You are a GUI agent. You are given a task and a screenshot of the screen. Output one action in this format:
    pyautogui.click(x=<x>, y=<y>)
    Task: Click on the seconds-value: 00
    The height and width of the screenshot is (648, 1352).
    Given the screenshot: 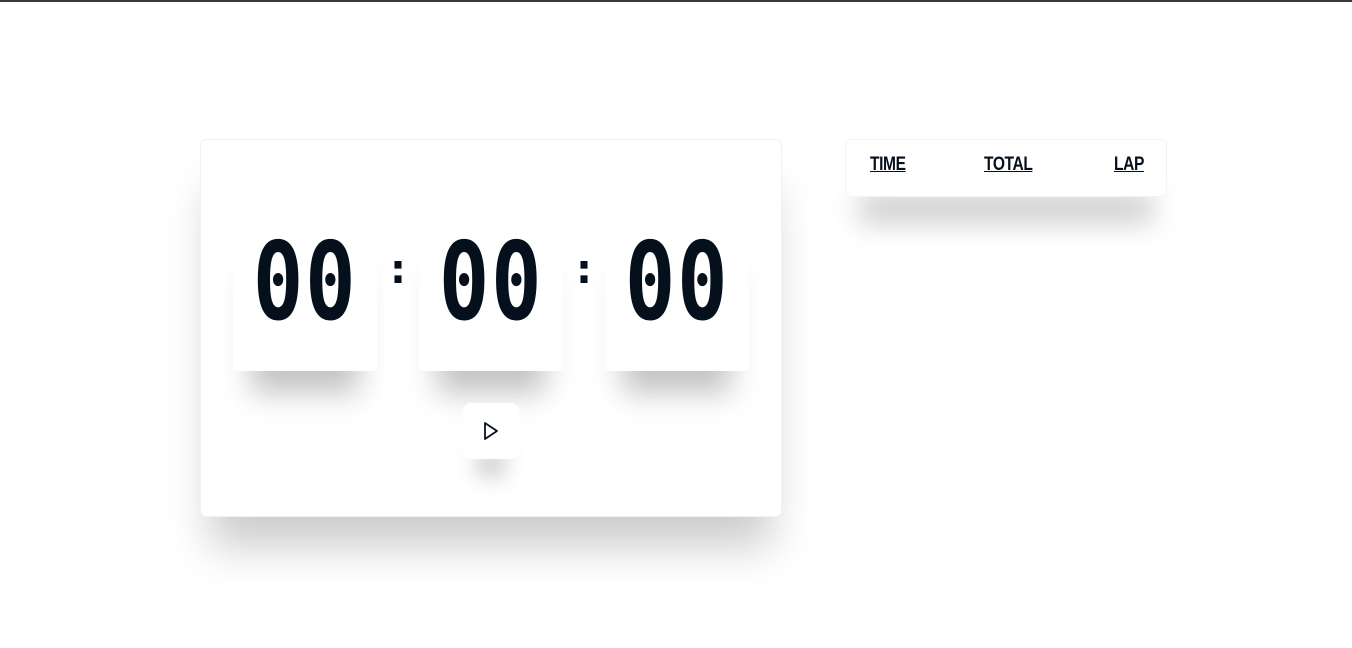 What is the action you would take?
    pyautogui.click(x=677, y=282)
    